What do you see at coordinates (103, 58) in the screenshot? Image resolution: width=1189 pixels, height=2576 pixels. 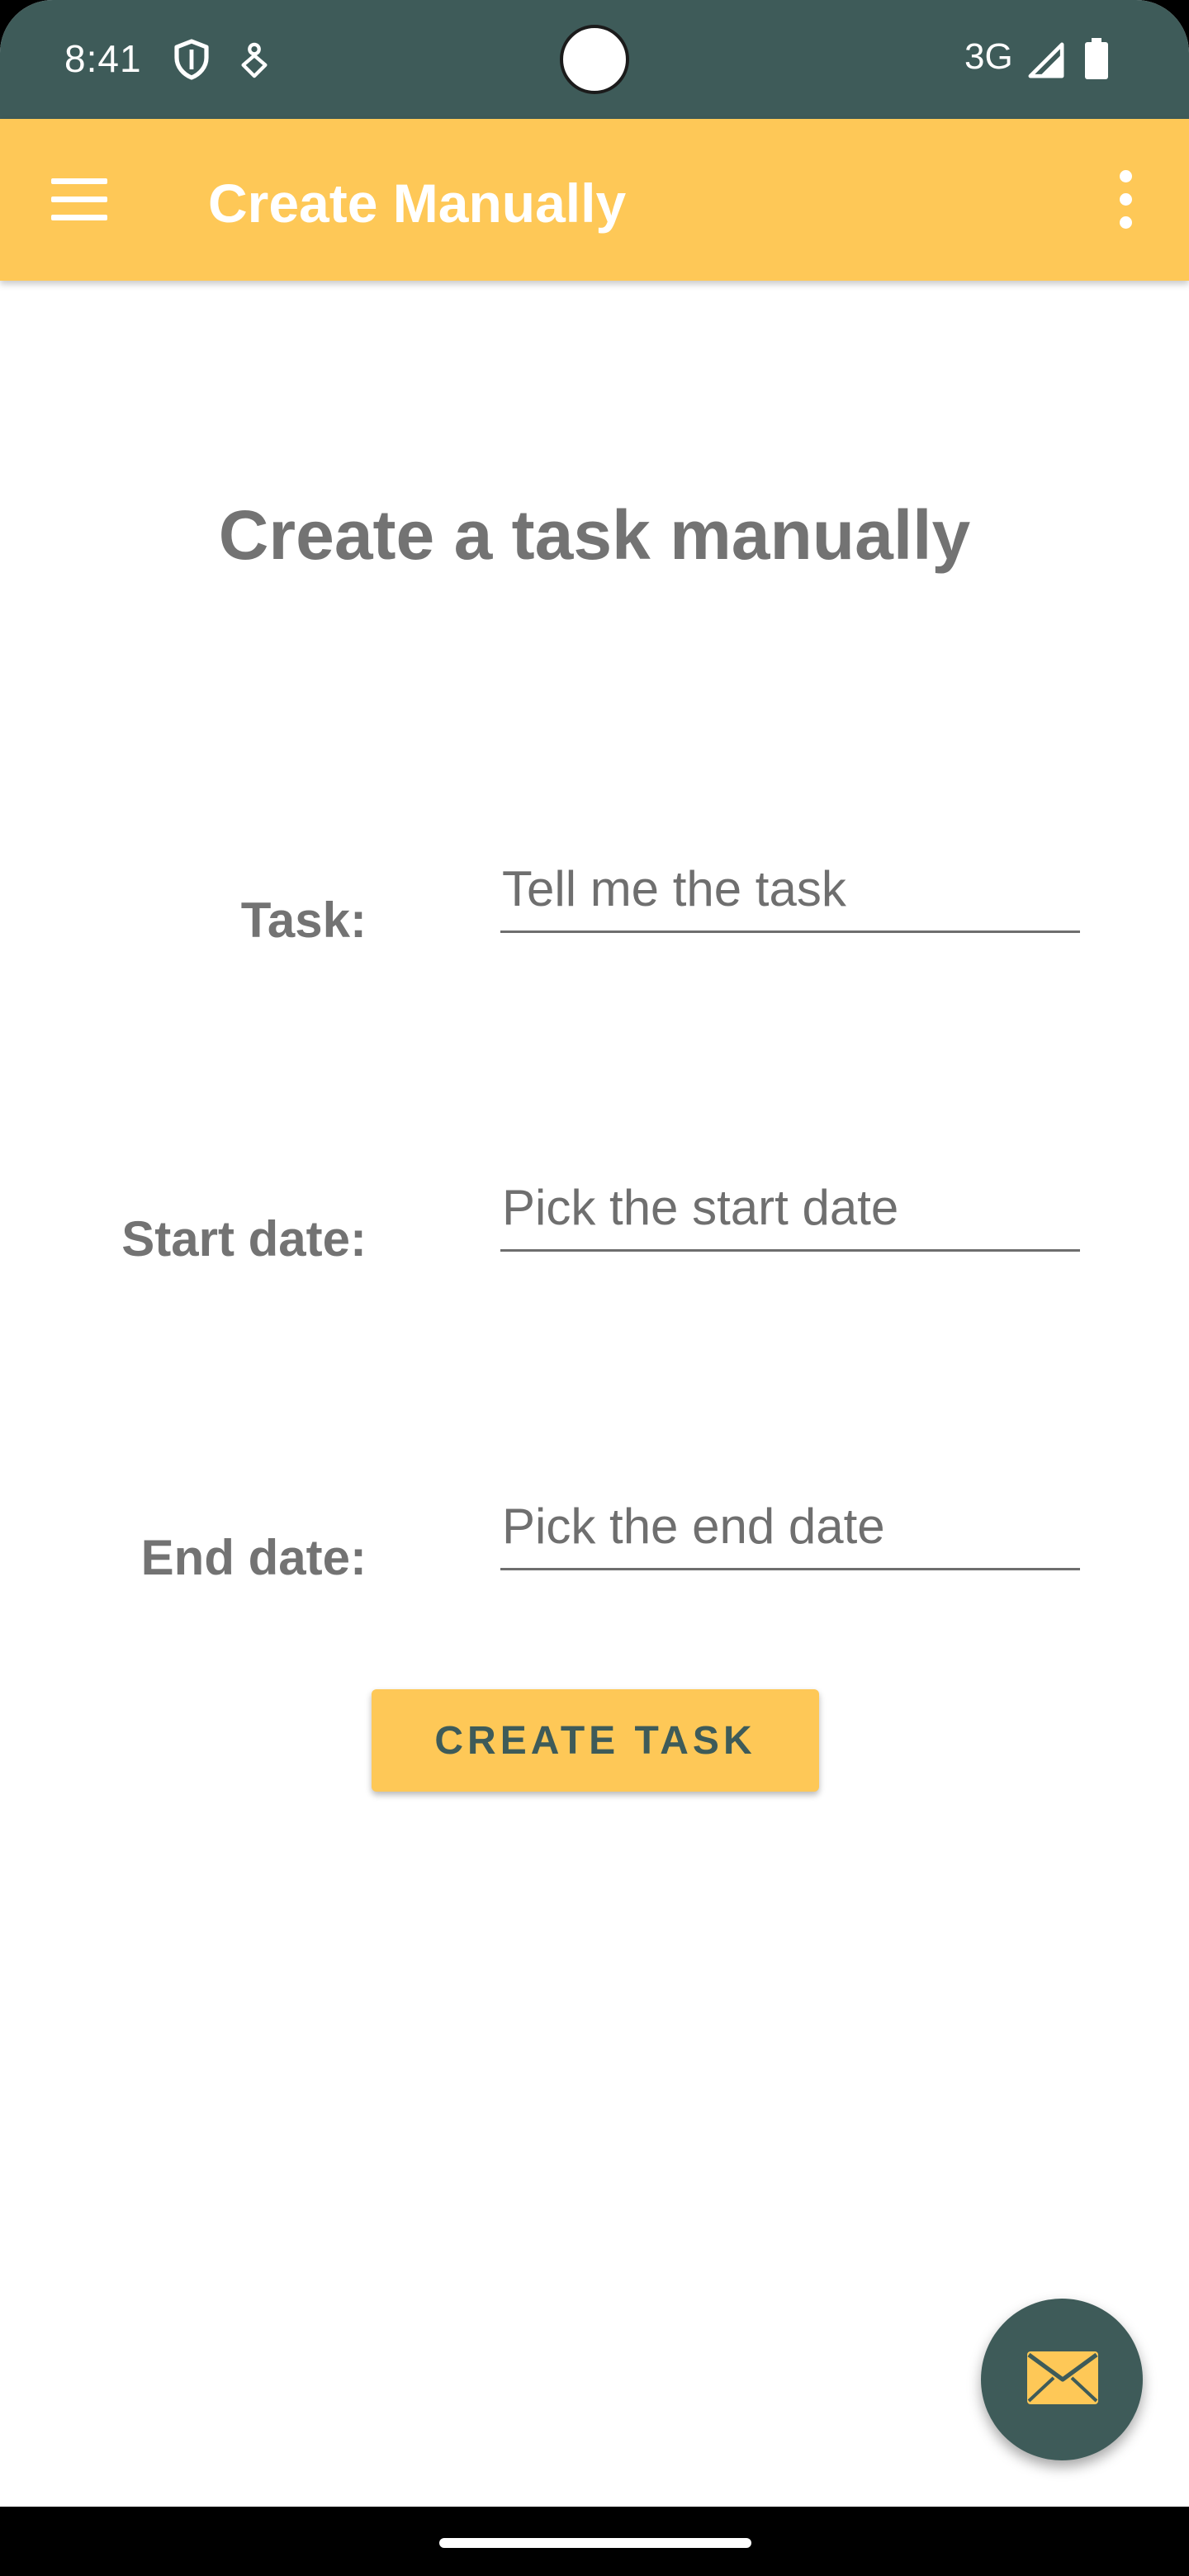 I see `status-time: 8:41` at bounding box center [103, 58].